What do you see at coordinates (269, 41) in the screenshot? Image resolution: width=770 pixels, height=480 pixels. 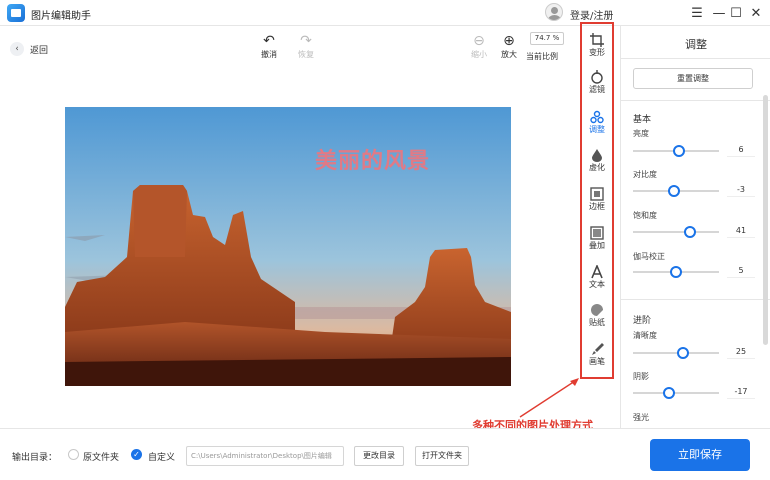 I see `undo-icon: ↶` at bounding box center [269, 41].